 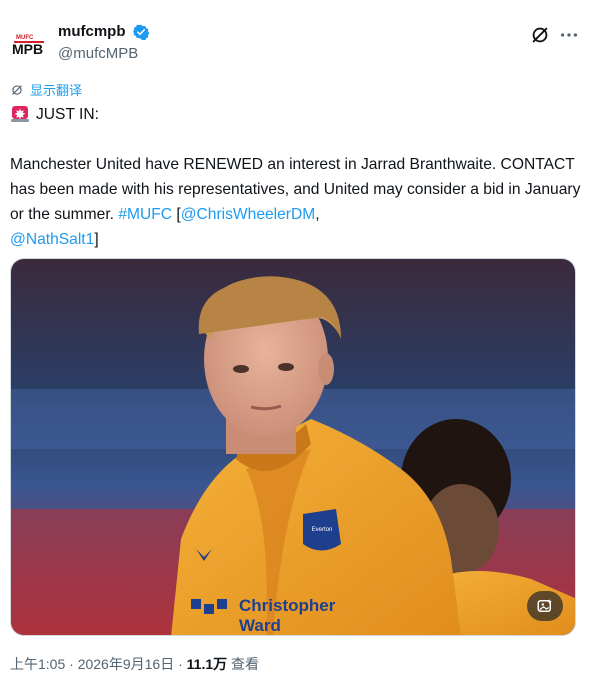 What do you see at coordinates (295, 44) in the screenshot?
I see `tweet-header: MUFC MPB mufcmpb @mufcMPB` at bounding box center [295, 44].